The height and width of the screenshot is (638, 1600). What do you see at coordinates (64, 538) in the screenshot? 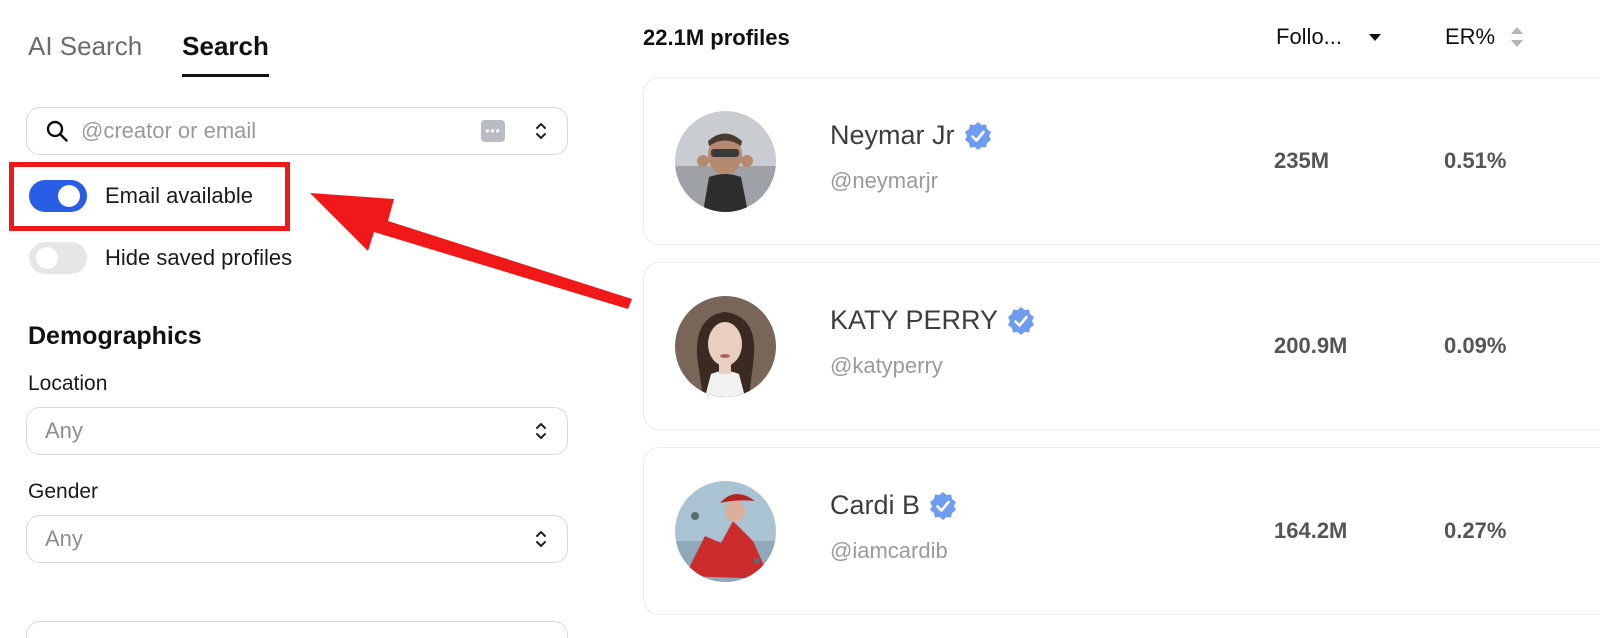
I see `gender-value: Any` at bounding box center [64, 538].